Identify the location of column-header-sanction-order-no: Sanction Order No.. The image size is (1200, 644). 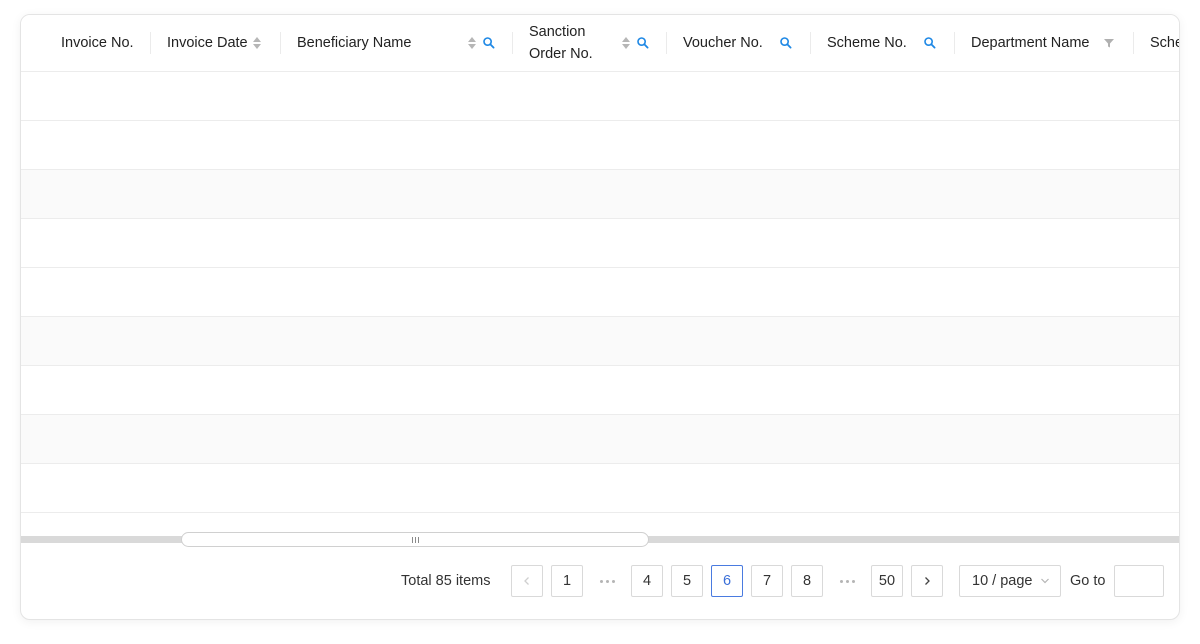
(590, 43).